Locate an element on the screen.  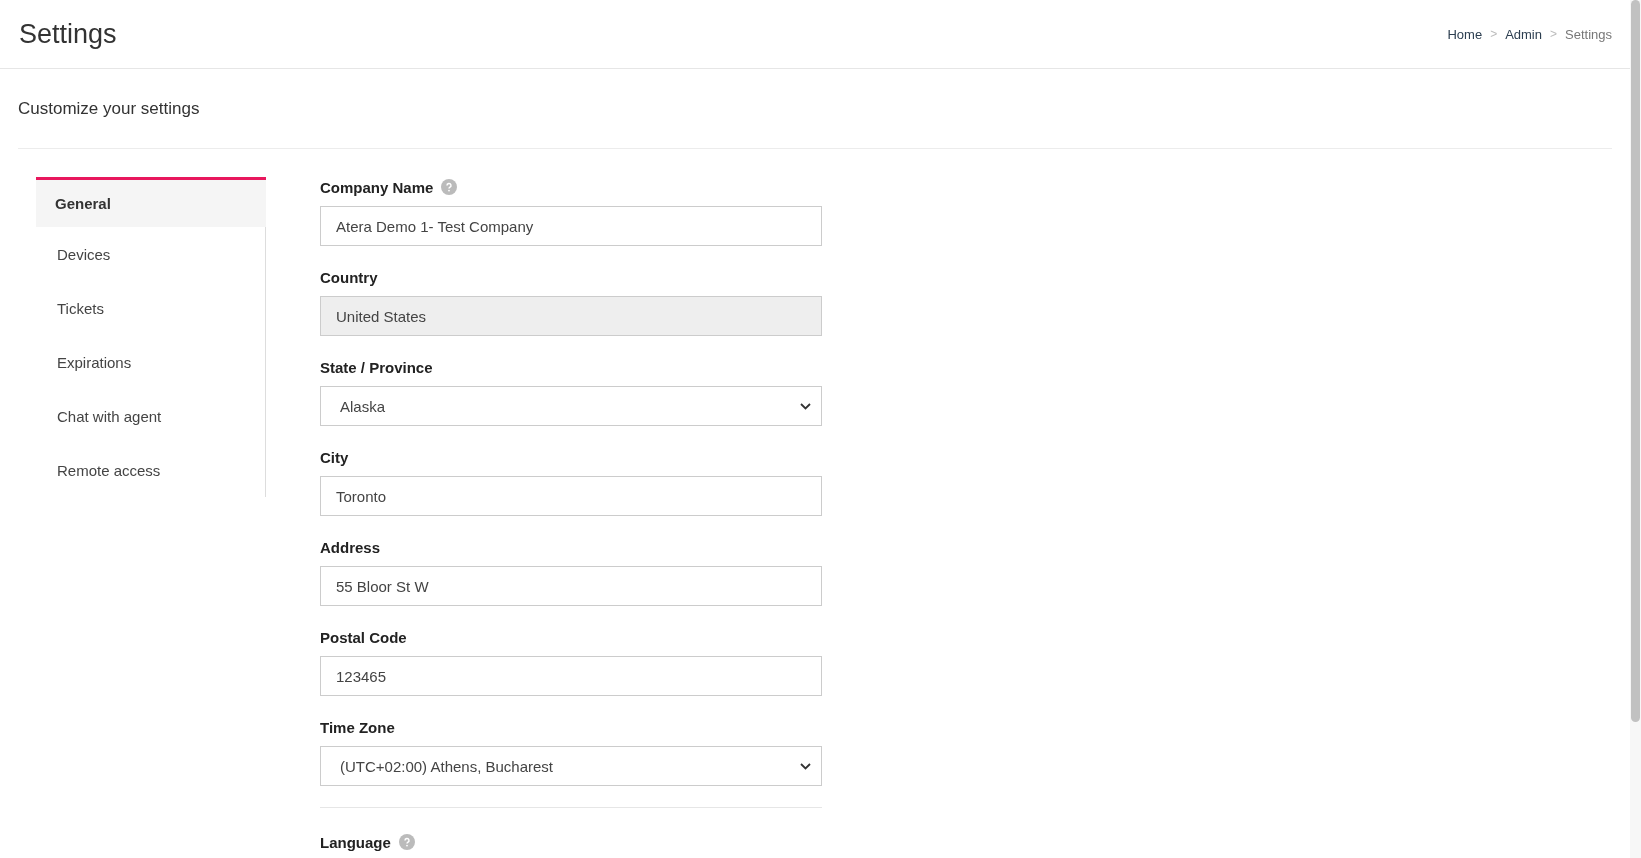
input-field: Atera Demo 1- Test Company is located at coordinates (571, 226).